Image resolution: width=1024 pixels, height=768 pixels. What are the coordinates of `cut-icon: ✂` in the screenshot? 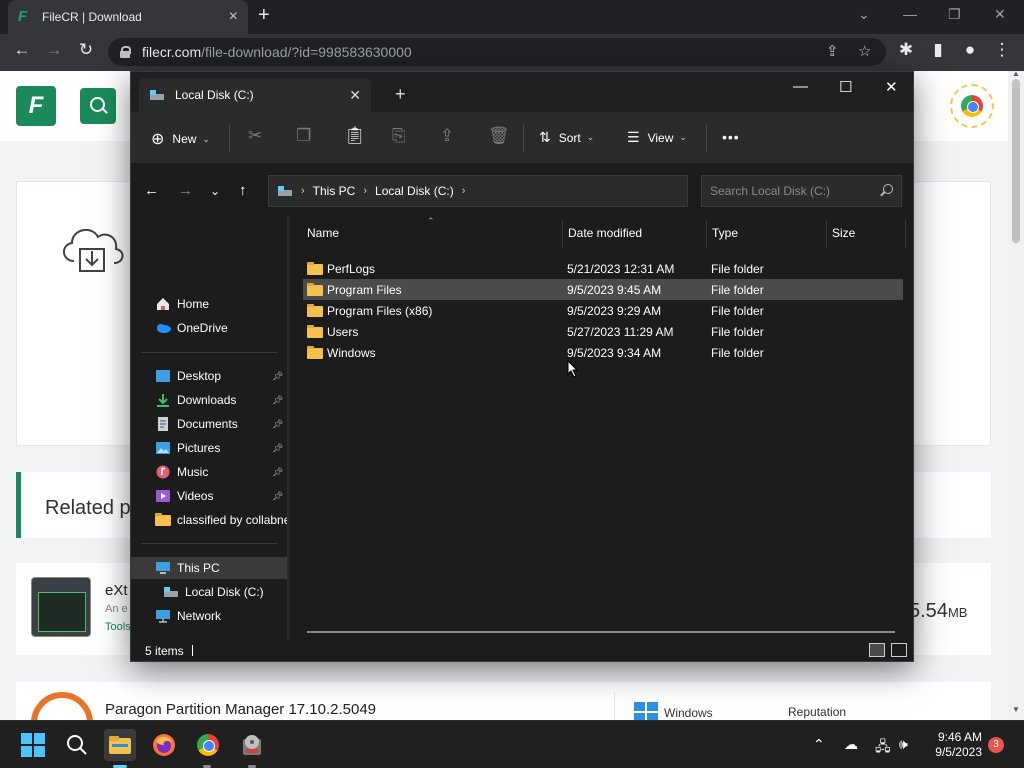 It's located at (255, 136).